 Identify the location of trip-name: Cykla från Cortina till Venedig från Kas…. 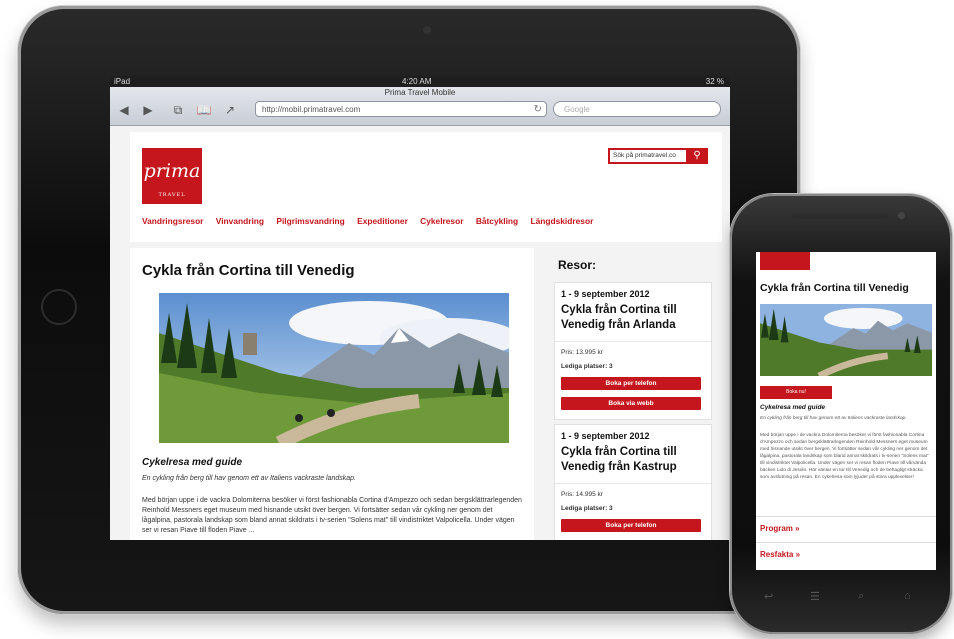
(636, 460).